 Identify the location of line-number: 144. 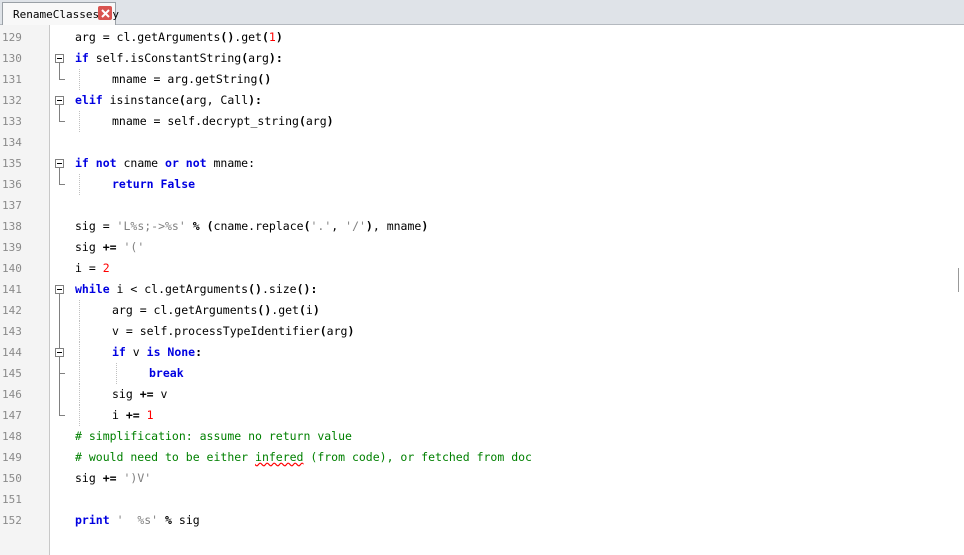
(12, 352).